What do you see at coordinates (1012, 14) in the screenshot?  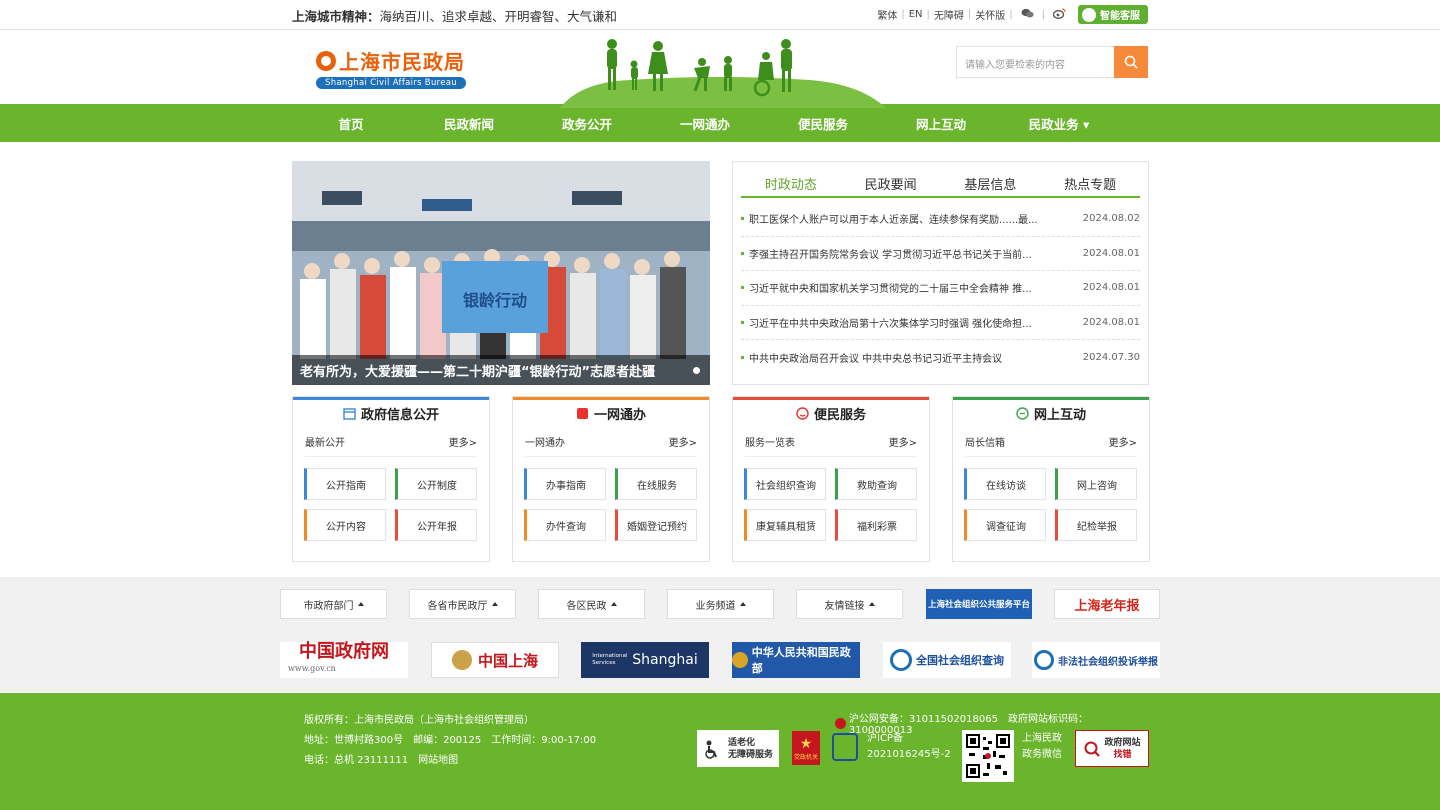 I see `top-links: 繁体 | EN | 无障碍 | 关怀版 | | 智能客服` at bounding box center [1012, 14].